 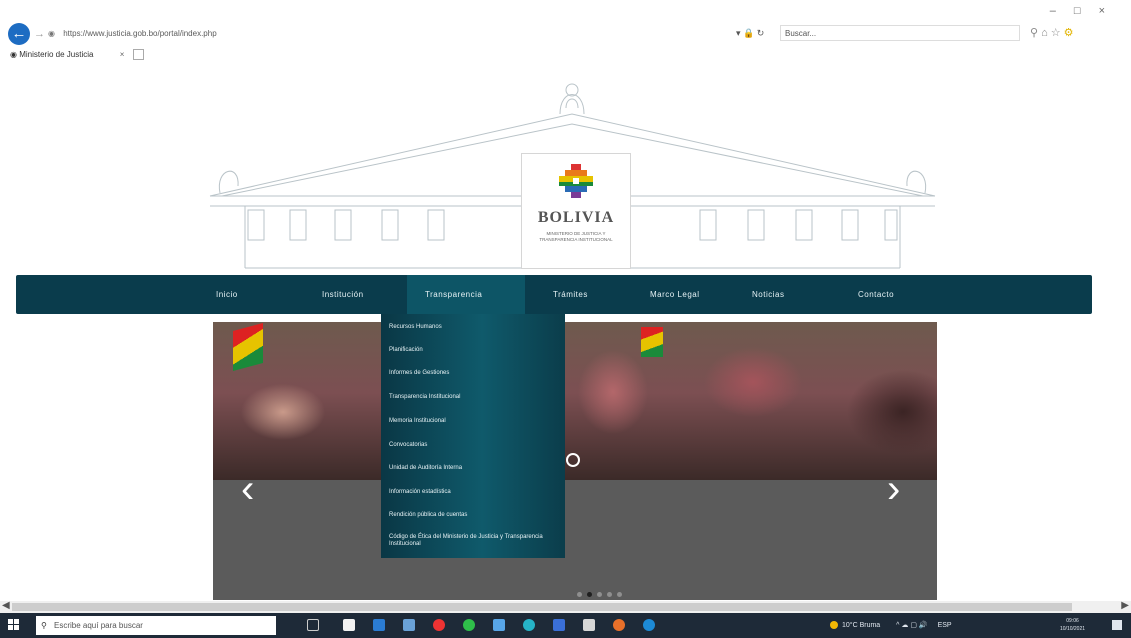 What do you see at coordinates (474, 445) in the screenshot?
I see `dropdown-item-convocatorias: Convocatorias` at bounding box center [474, 445].